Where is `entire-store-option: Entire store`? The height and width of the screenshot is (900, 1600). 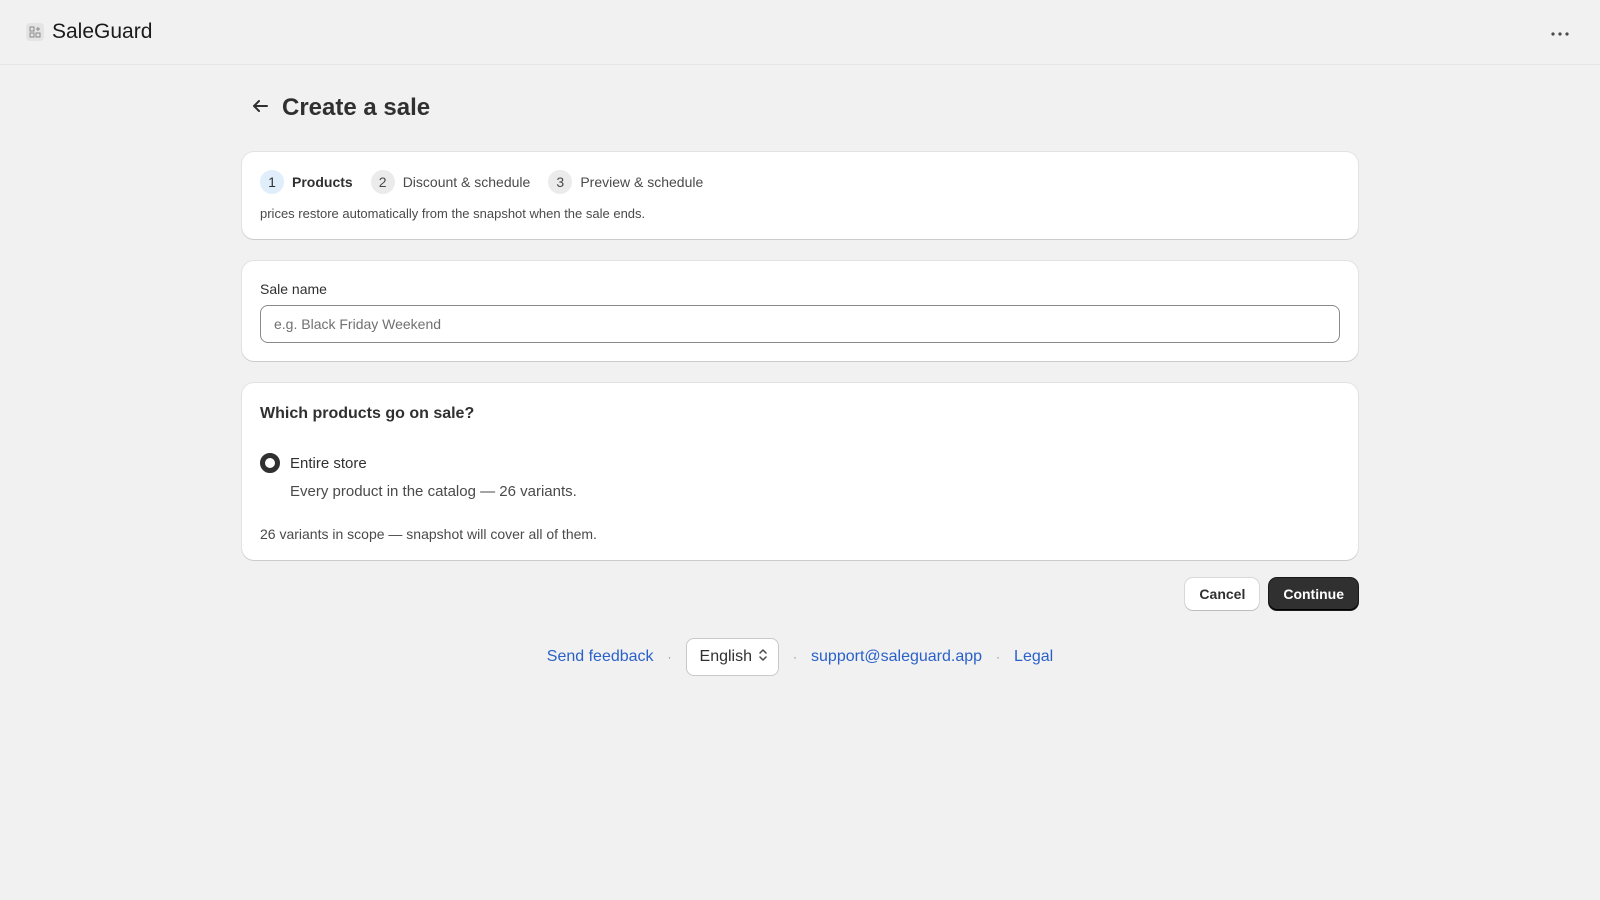 entire-store-option: Entire store is located at coordinates (800, 463).